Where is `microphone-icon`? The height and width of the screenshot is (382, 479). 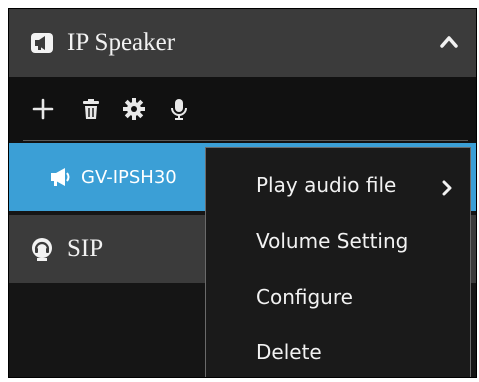 microphone-icon is located at coordinates (179, 109).